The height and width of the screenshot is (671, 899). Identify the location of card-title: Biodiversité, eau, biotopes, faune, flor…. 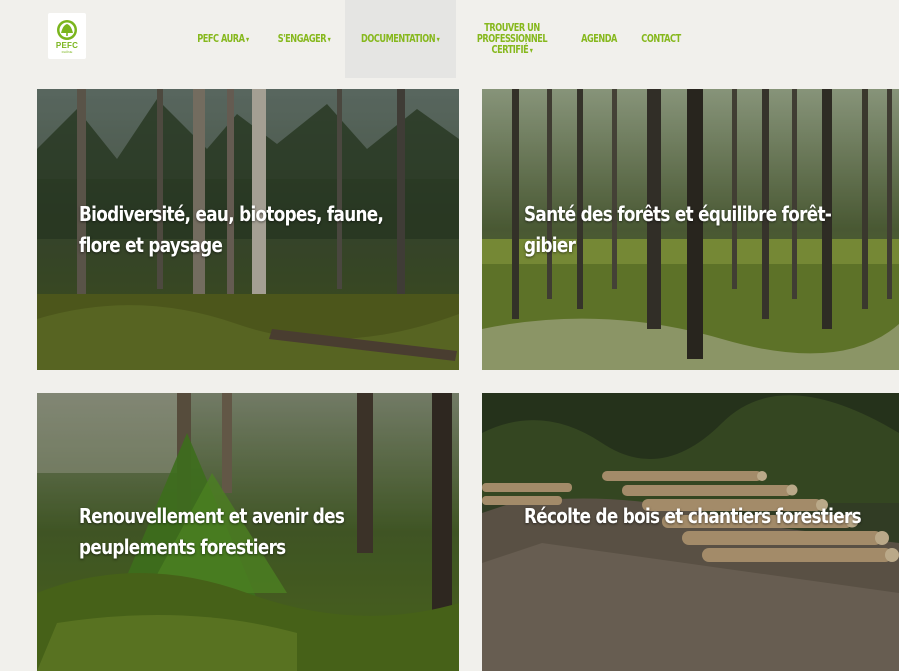
(231, 230).